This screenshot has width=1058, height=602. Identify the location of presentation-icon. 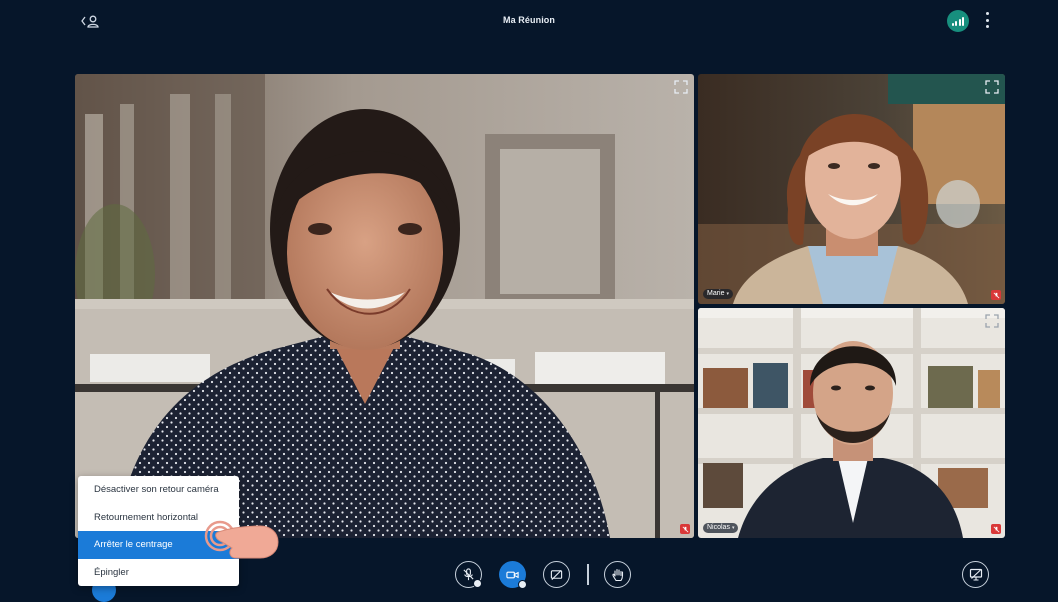
(975, 574).